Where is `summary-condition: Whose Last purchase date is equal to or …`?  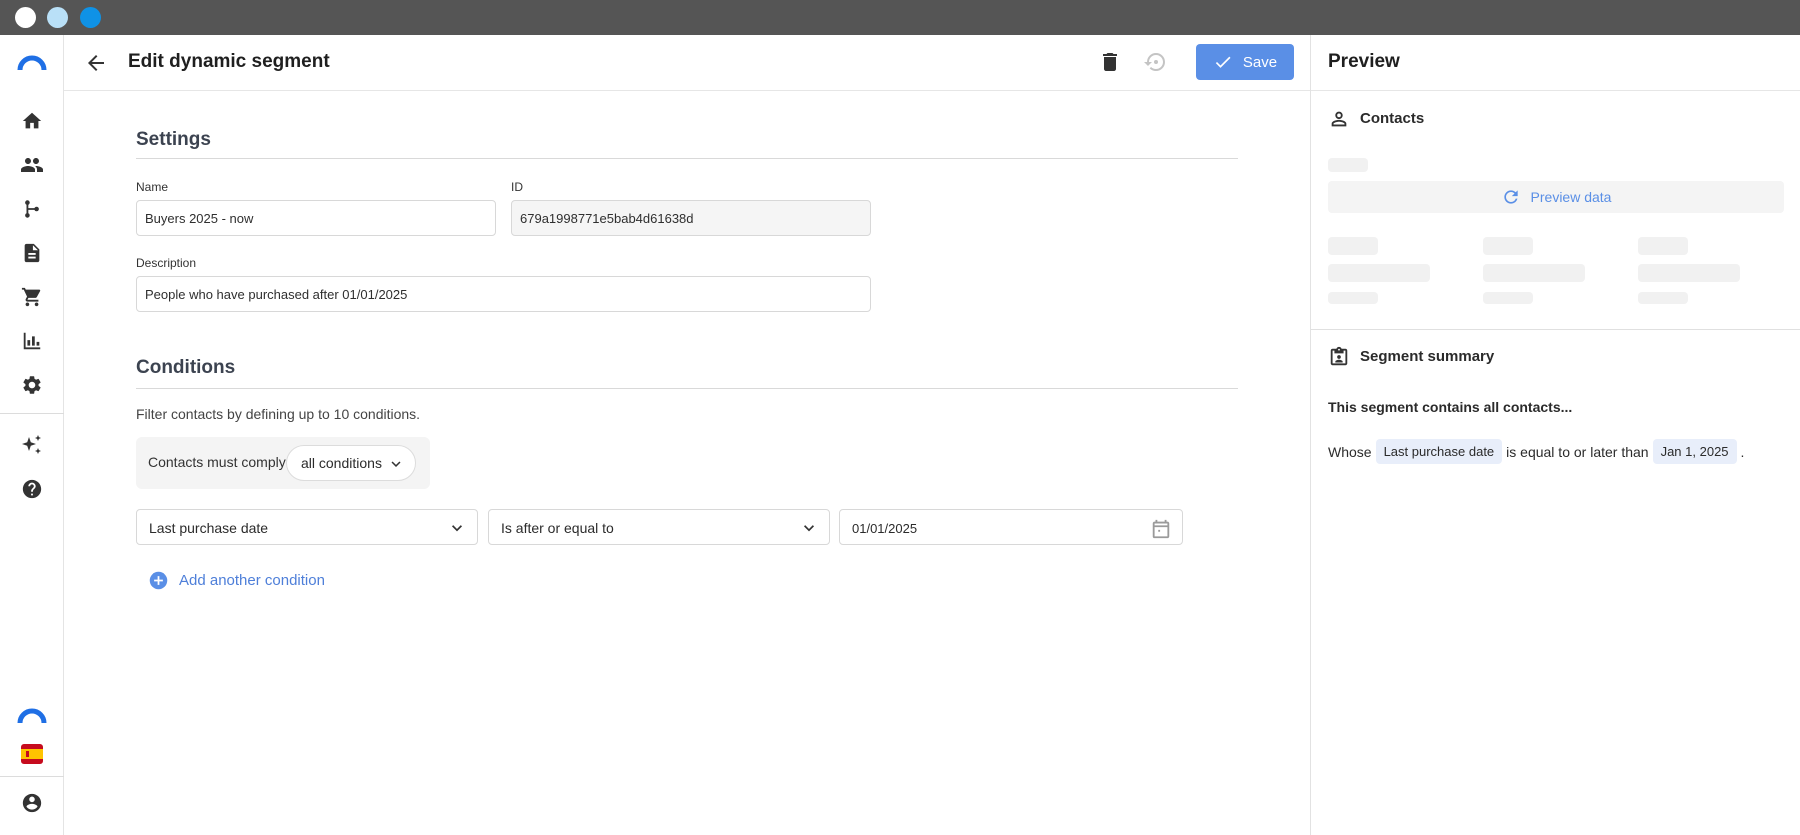
summary-condition: Whose Last purchase date is equal to or … is located at coordinates (1536, 451).